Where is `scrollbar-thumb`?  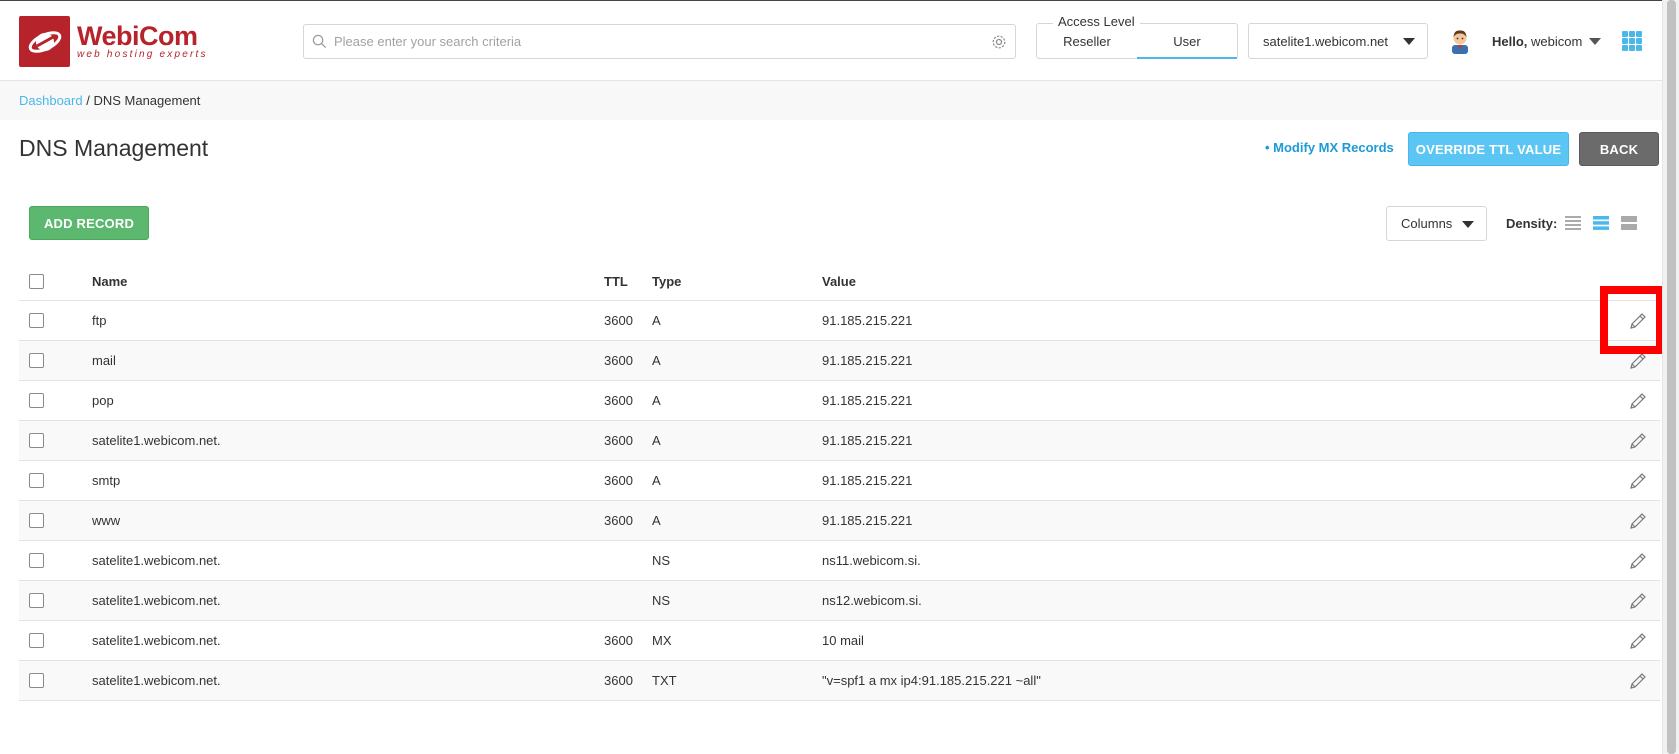
scrollbar-thumb is located at coordinates (1671, 377).